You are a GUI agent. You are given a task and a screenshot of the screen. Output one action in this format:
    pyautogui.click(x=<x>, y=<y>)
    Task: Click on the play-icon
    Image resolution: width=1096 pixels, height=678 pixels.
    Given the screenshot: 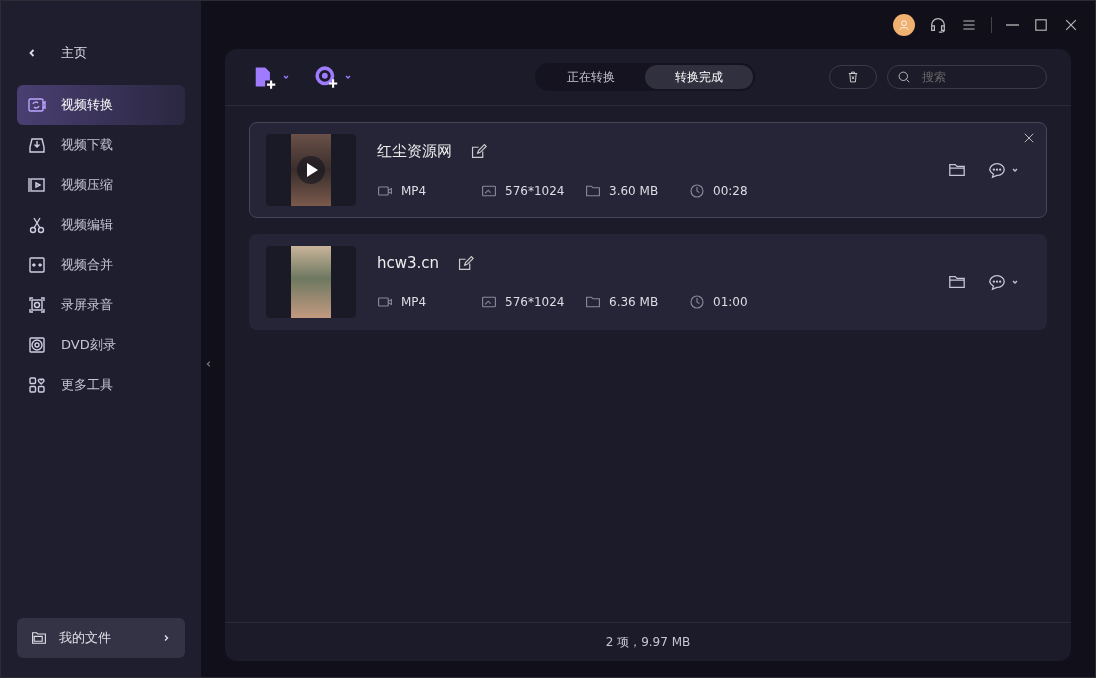 What is the action you would take?
    pyautogui.click(x=311, y=170)
    